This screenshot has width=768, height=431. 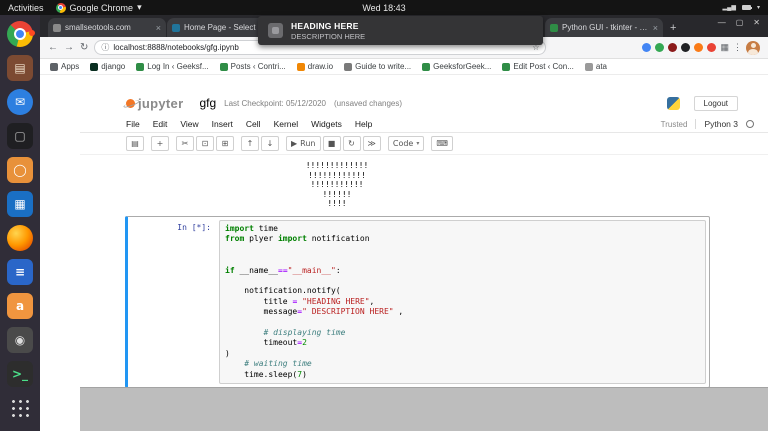 I want to click on app-menu: Google Chrome ▾, so click(x=98, y=7).